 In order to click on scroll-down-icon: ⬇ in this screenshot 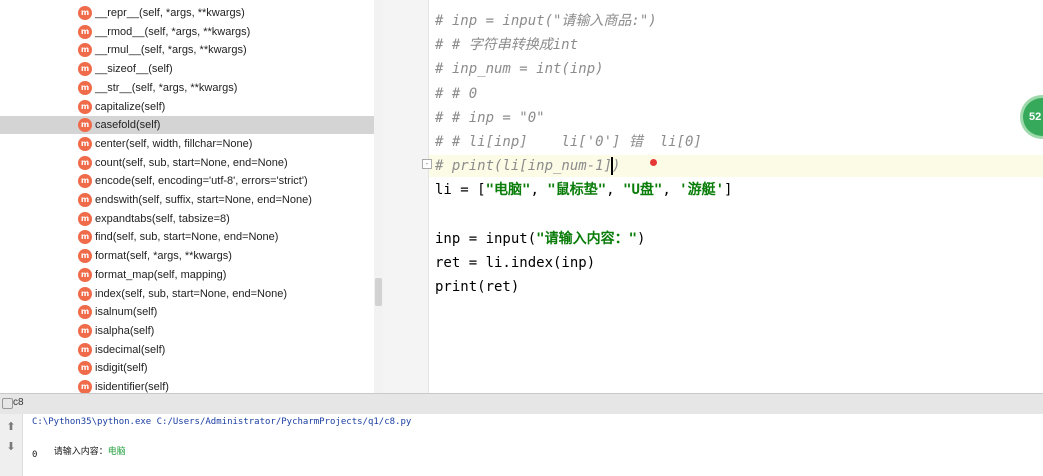, I will do `click(11, 447)`.